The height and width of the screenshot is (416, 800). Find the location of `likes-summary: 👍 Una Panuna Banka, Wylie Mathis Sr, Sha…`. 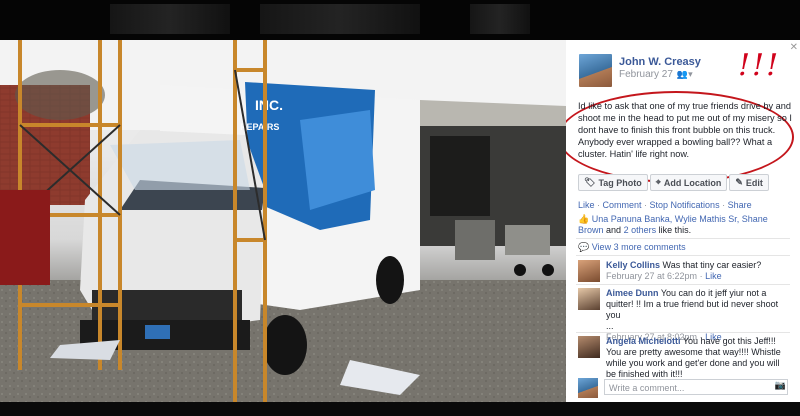

likes-summary: 👍 Una Panuna Banka, Wylie Mathis Sr, Sha… is located at coordinates (673, 224).